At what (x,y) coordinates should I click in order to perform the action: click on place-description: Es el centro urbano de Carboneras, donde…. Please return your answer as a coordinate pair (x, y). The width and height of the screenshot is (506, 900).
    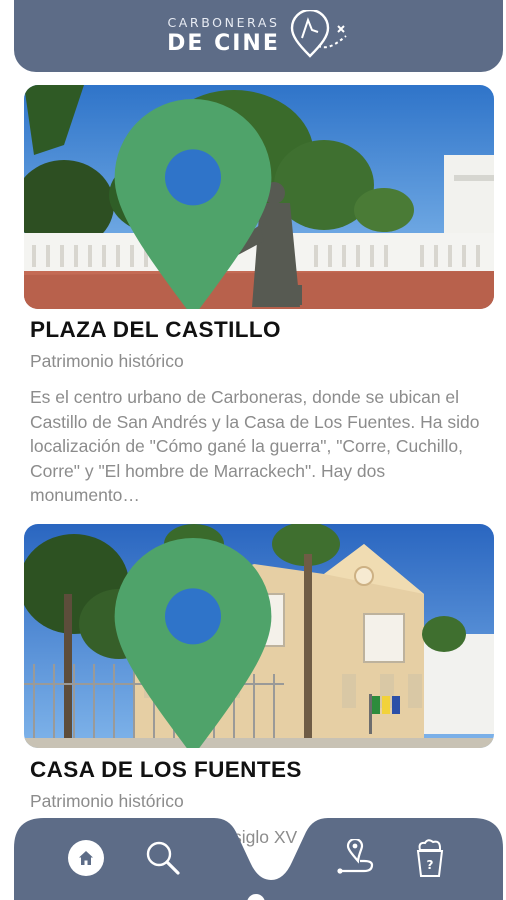
    Looking at the image, I should click on (255, 446).